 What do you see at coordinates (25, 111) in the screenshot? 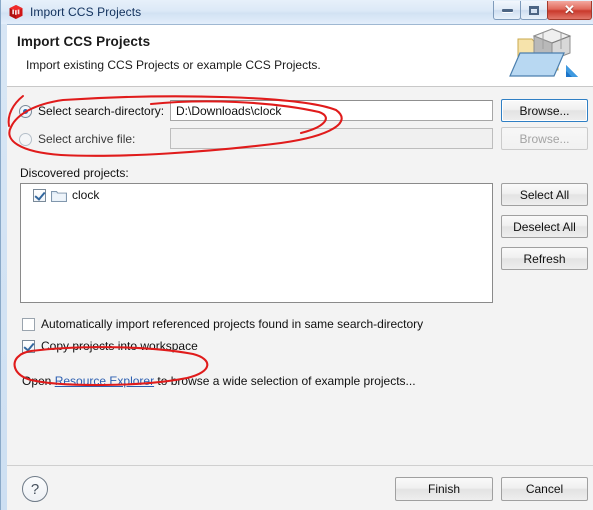
I see `radio-select-search-directory` at bounding box center [25, 111].